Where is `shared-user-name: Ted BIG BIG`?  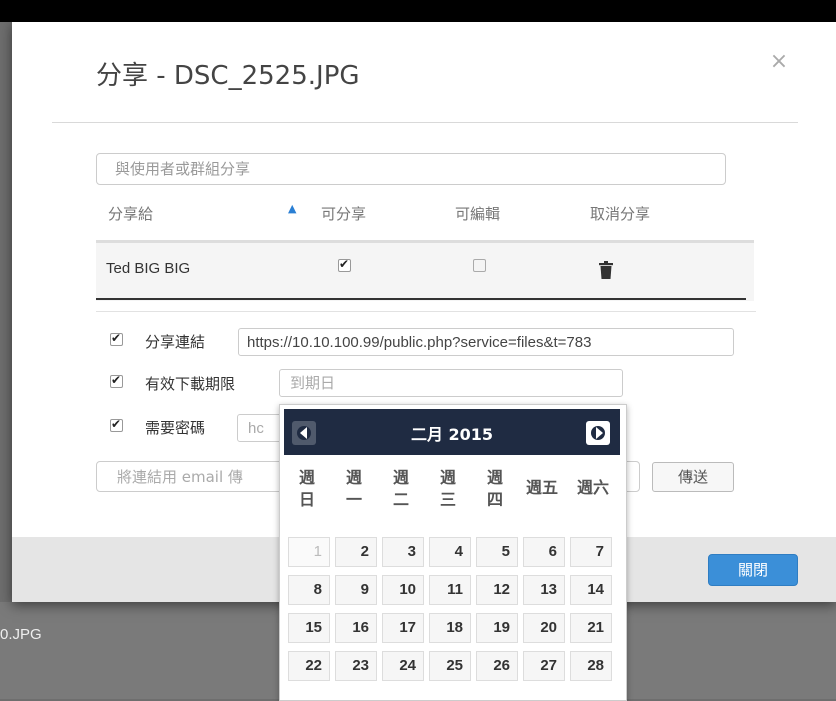 shared-user-name: Ted BIG BIG is located at coordinates (148, 268).